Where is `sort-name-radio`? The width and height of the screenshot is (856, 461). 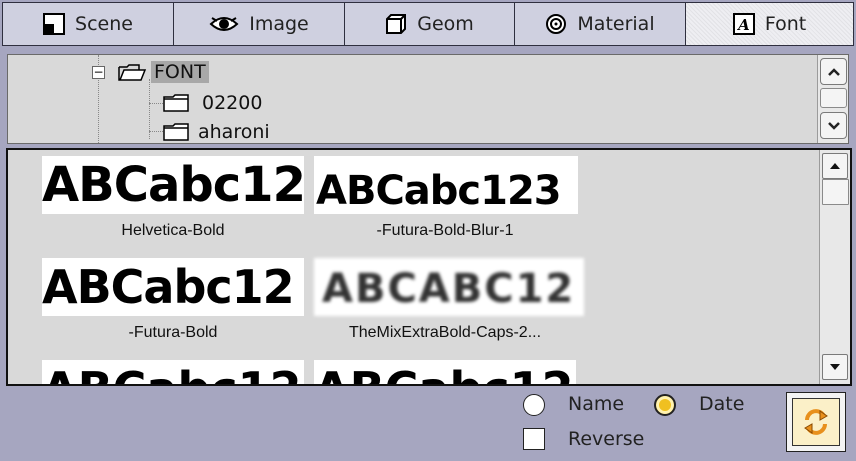
sort-name-radio is located at coordinates (534, 405).